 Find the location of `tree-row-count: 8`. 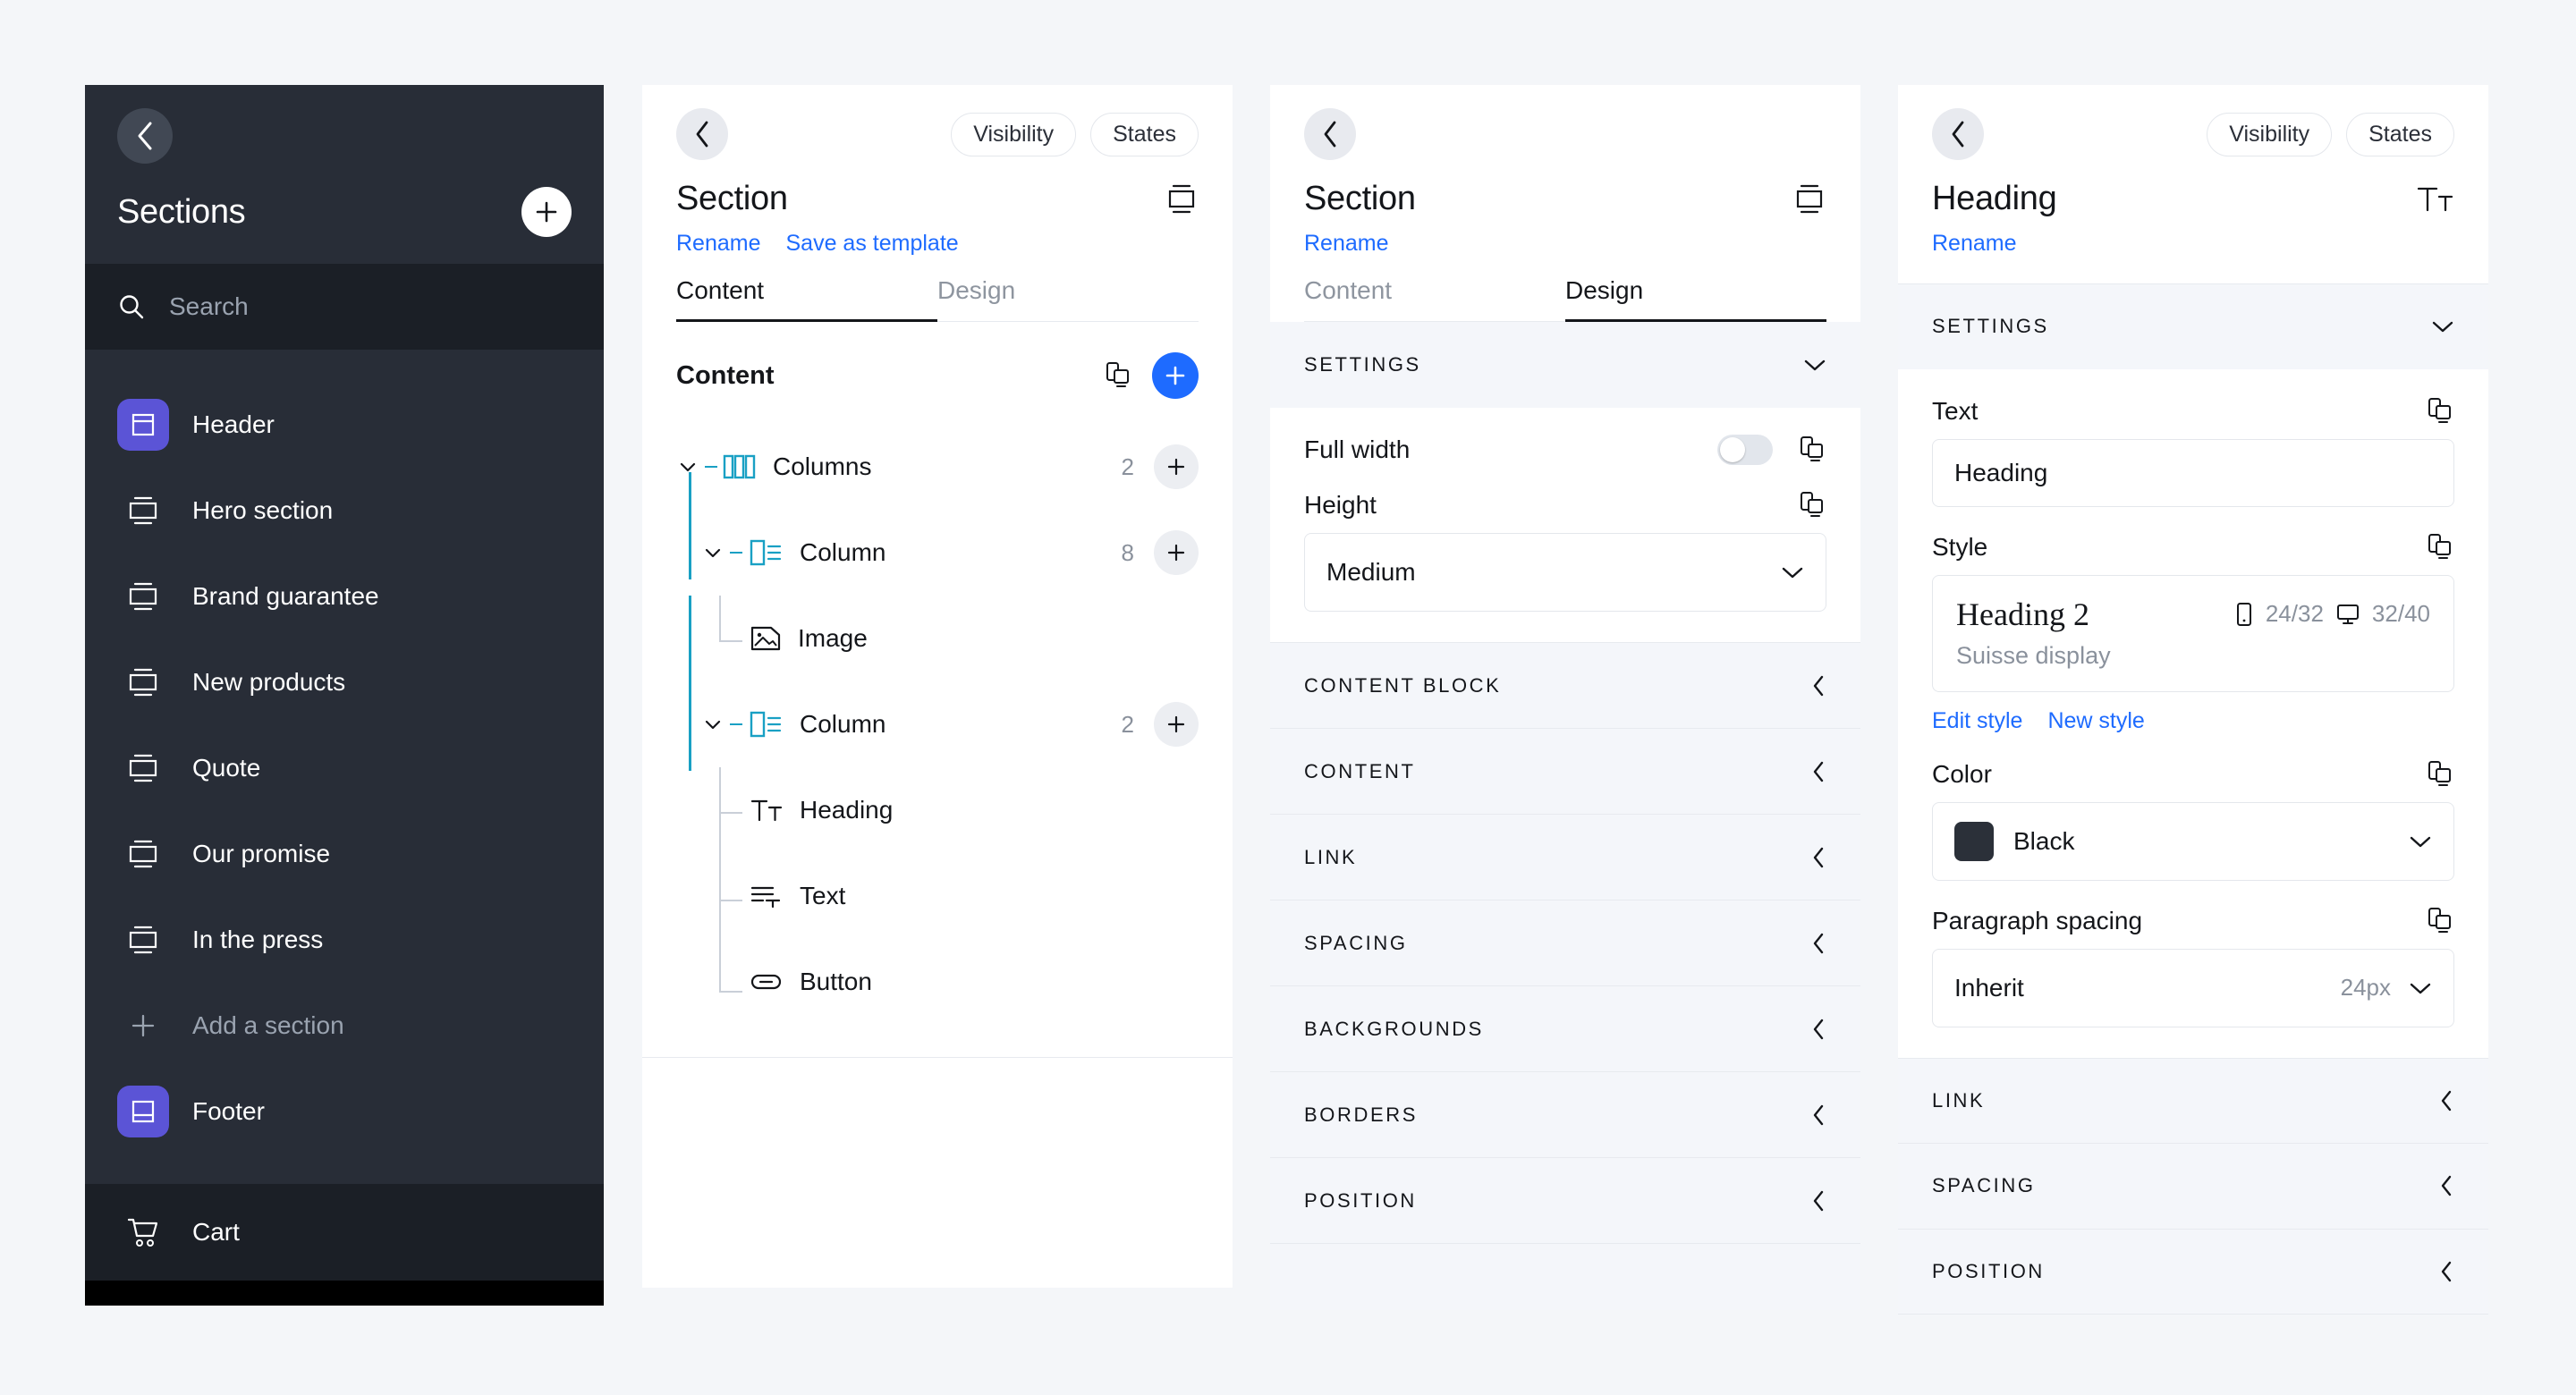

tree-row-count: 8 is located at coordinates (1127, 552).